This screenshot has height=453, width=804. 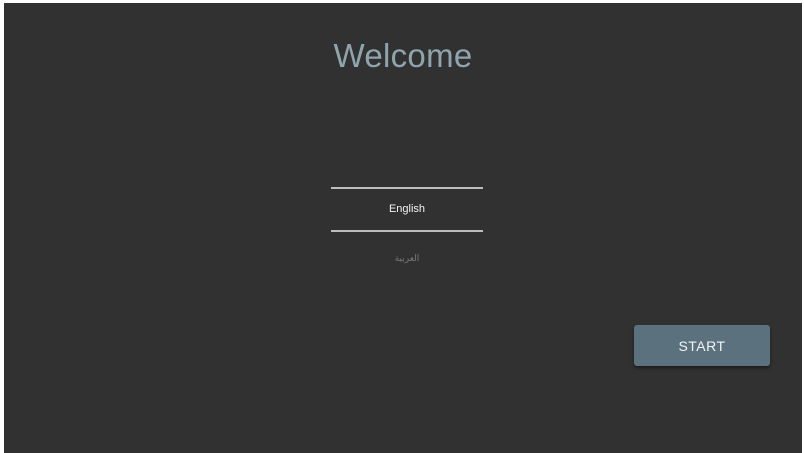 I want to click on picker-divider-bottom, so click(x=407, y=231).